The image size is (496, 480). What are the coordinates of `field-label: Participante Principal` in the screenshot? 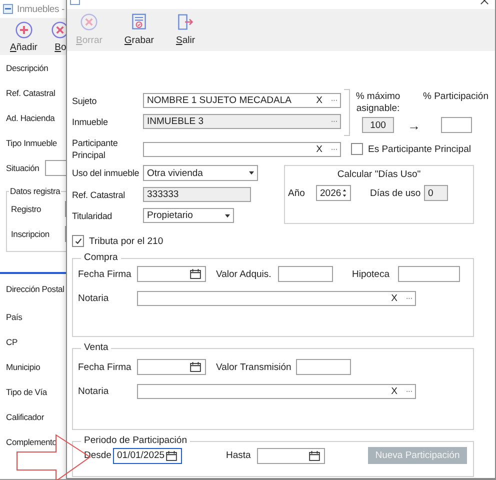 It's located at (95, 149).